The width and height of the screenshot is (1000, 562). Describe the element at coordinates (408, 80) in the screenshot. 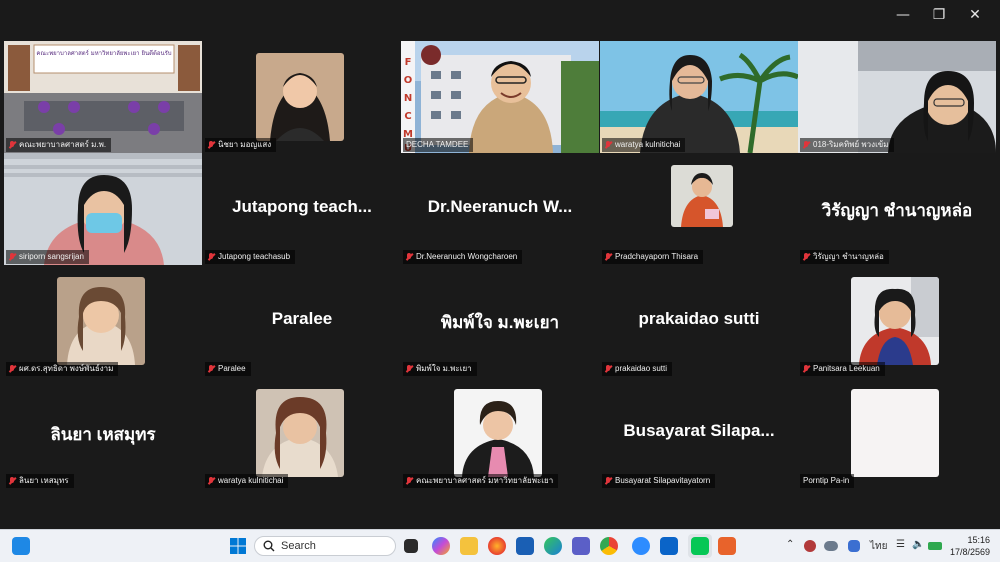

I see `svg-text: O` at that location.